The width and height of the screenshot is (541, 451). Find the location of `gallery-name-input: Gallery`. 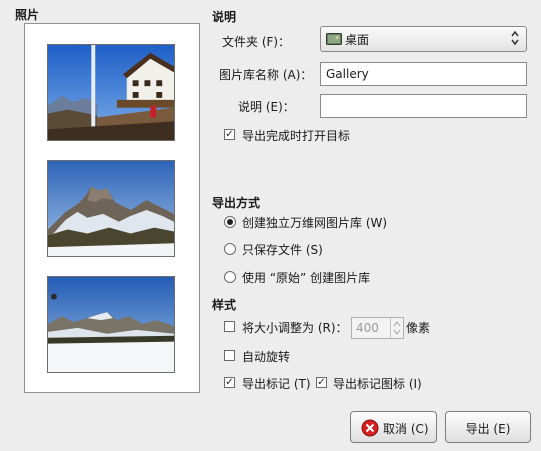

gallery-name-input: Gallery is located at coordinates (423, 74).